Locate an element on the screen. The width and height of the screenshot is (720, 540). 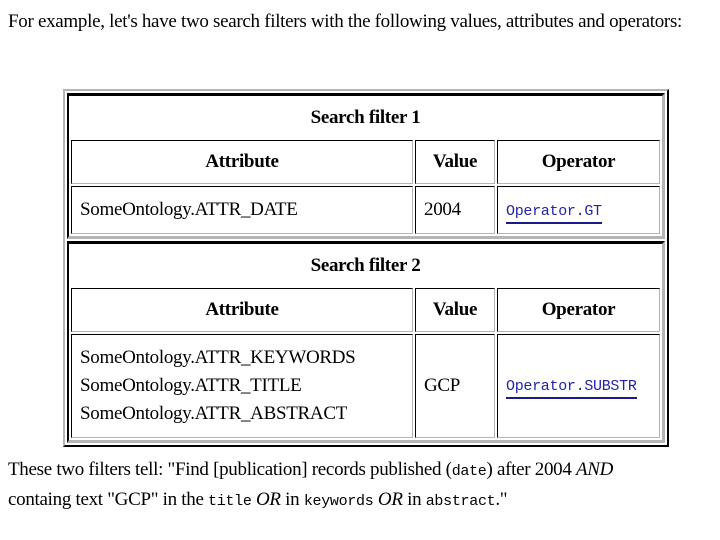
operator-substr-link: Operator.SUBSTR is located at coordinates (571, 388).